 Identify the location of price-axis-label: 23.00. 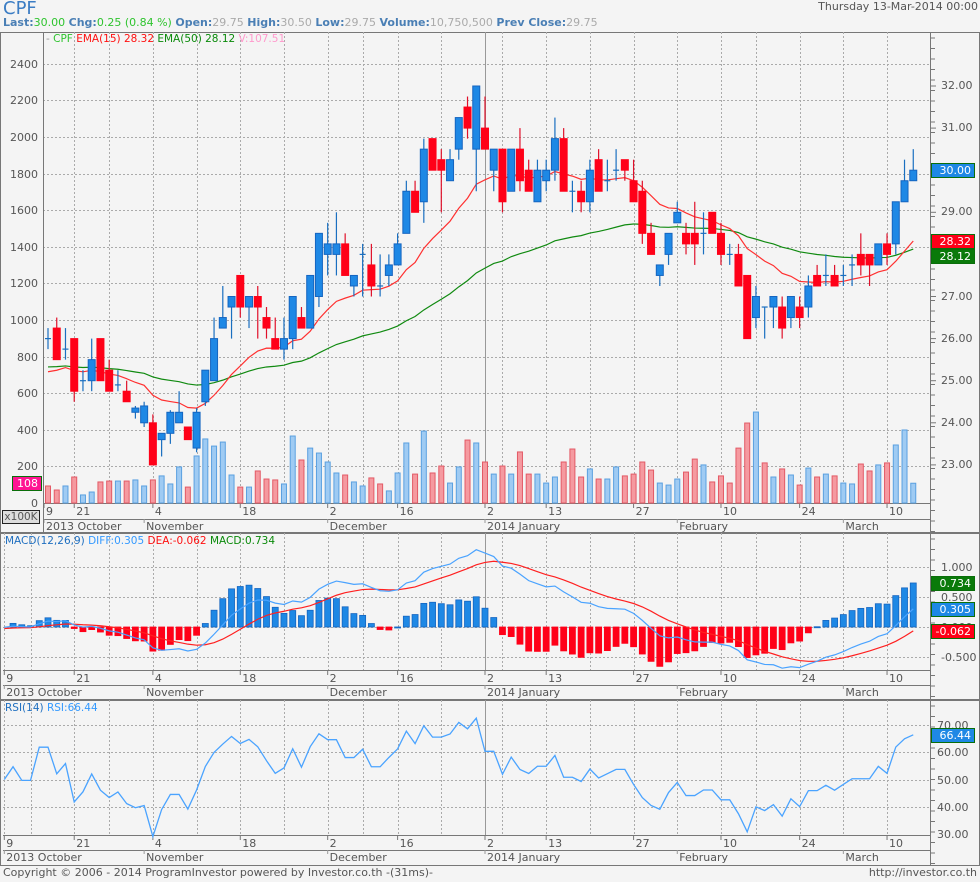
(957, 464).